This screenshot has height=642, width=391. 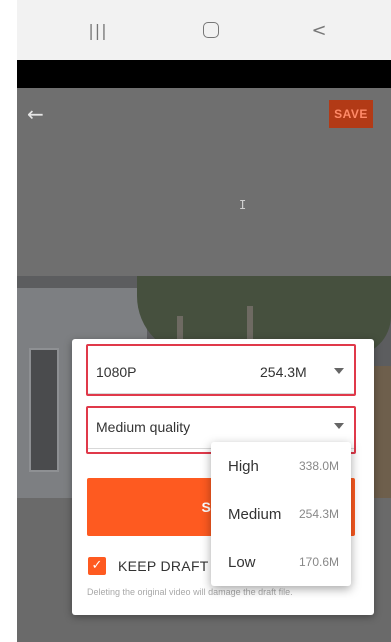 What do you see at coordinates (143, 427) in the screenshot?
I see `quality-label: Medium quality` at bounding box center [143, 427].